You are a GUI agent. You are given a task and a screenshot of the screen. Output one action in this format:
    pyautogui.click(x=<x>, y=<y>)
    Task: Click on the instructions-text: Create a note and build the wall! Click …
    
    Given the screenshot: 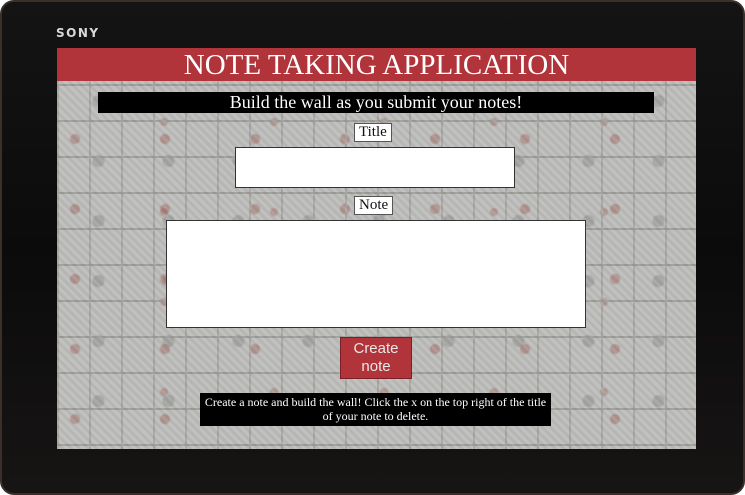 What is the action you would take?
    pyautogui.click(x=375, y=409)
    